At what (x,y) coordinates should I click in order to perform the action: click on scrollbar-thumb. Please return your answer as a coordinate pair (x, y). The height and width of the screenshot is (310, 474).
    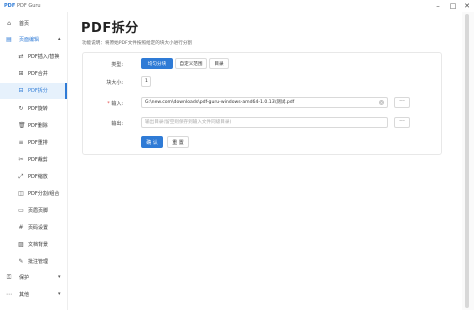
    Looking at the image, I should click on (467, 161).